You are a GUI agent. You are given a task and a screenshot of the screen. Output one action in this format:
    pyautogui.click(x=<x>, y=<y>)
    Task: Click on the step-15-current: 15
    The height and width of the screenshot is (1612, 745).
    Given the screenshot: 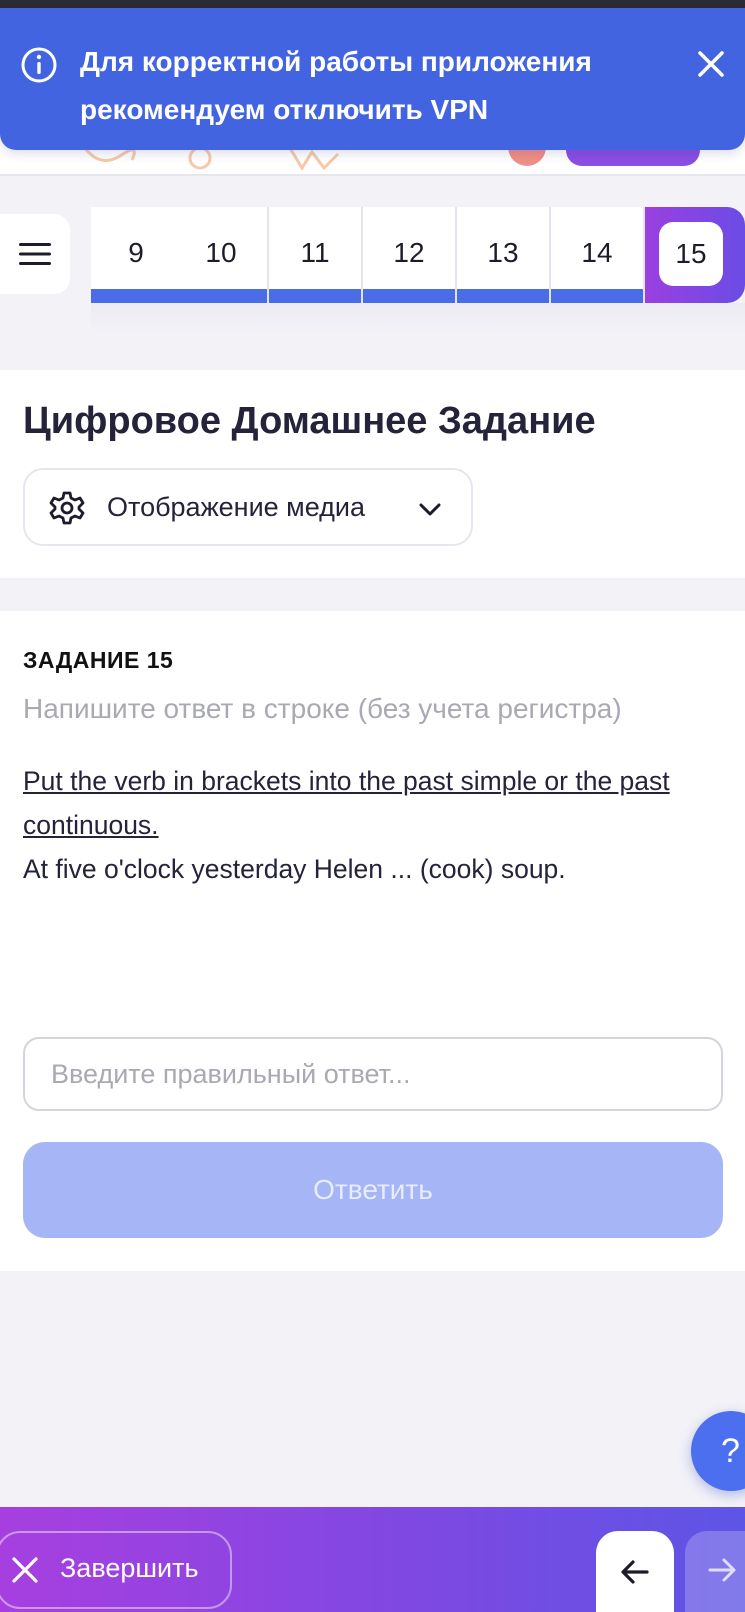 What is the action you would take?
    pyautogui.click(x=695, y=255)
    